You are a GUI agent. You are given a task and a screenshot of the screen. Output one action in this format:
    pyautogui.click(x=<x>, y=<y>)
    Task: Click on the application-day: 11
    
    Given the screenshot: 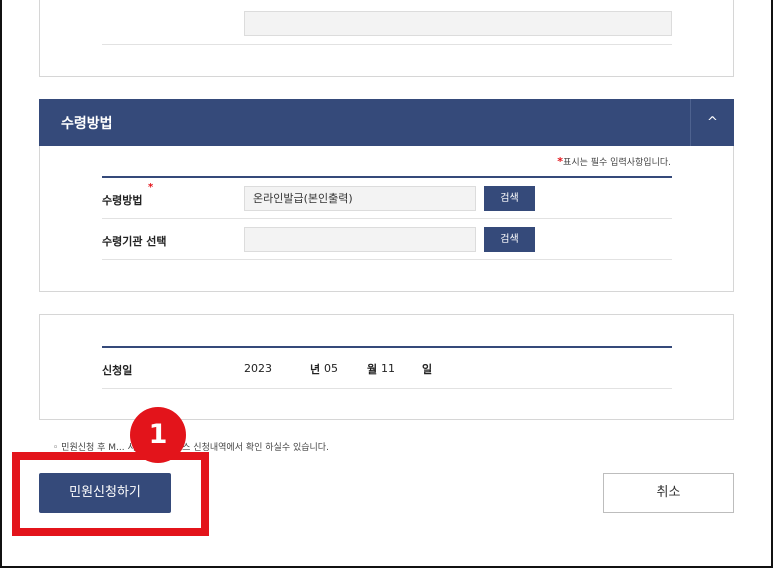 What is the action you would take?
    pyautogui.click(x=388, y=368)
    